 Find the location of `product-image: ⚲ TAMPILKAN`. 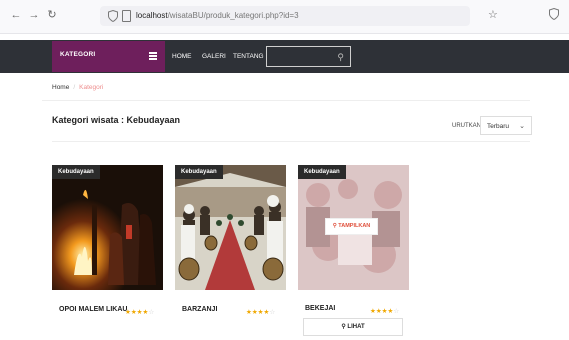

product-image: ⚲ TAMPILKAN is located at coordinates (353, 227).